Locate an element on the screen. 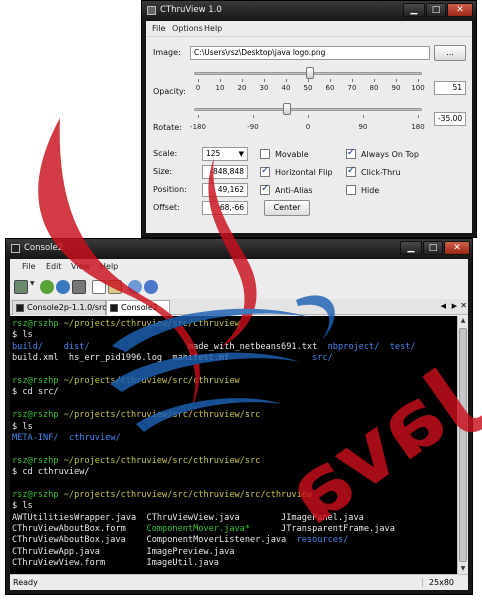  tab-close-icon: ✕ is located at coordinates (463, 305).